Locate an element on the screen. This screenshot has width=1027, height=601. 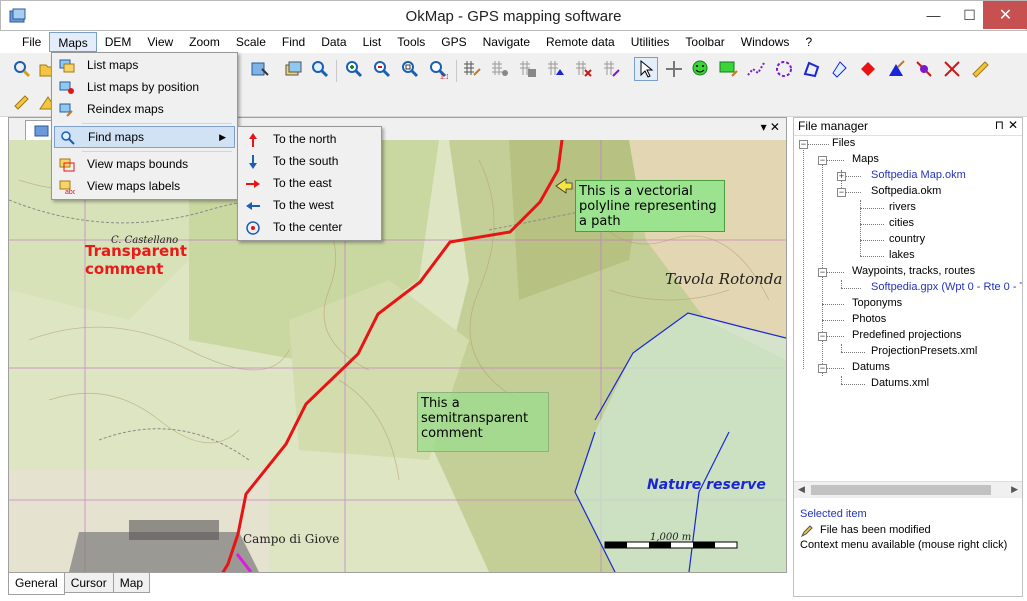
menu-item-to-the-center: To the center is located at coordinates (309, 228).